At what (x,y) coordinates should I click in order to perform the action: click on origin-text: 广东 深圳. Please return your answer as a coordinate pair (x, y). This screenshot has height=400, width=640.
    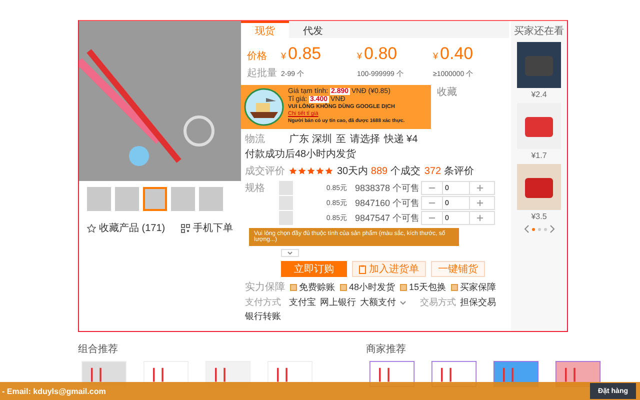
    Looking at the image, I should click on (310, 139).